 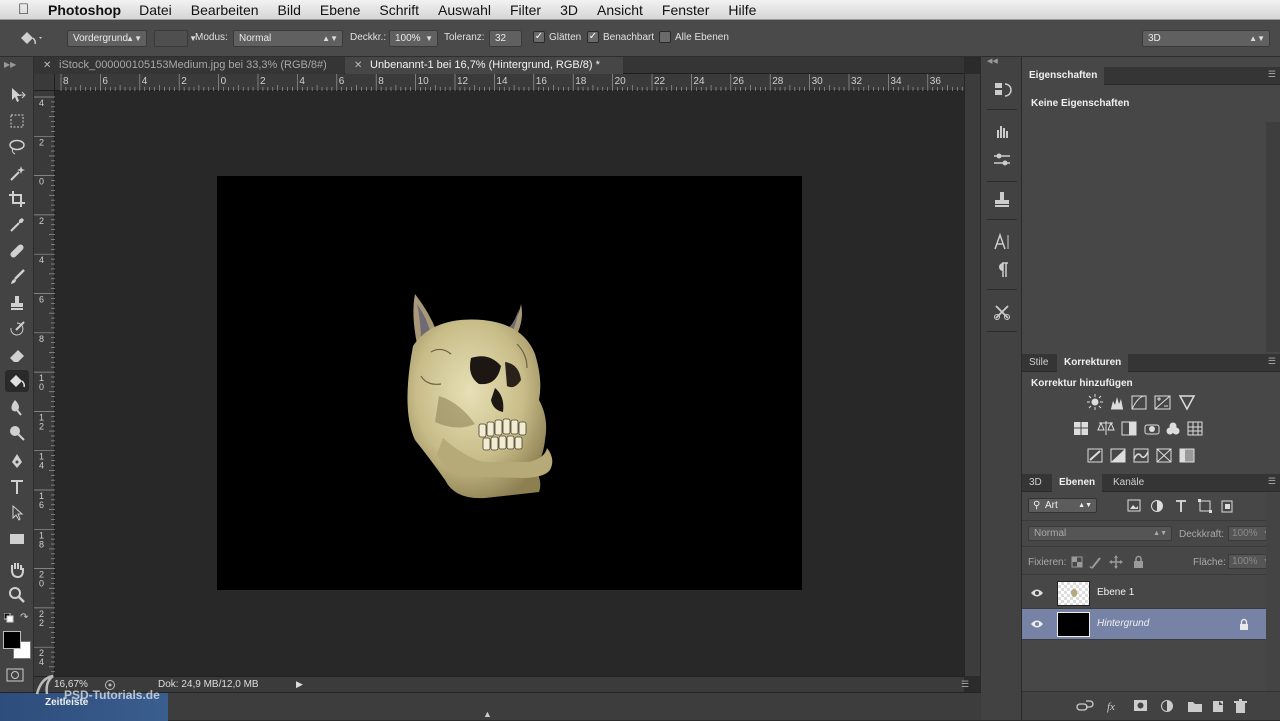 I want to click on horizontal-ruler: 8 6 4 2 0 2 4 6 8 10 12 14 16 18 20 22 24 26 28 30 32 34 36, so click(x=509, y=82).